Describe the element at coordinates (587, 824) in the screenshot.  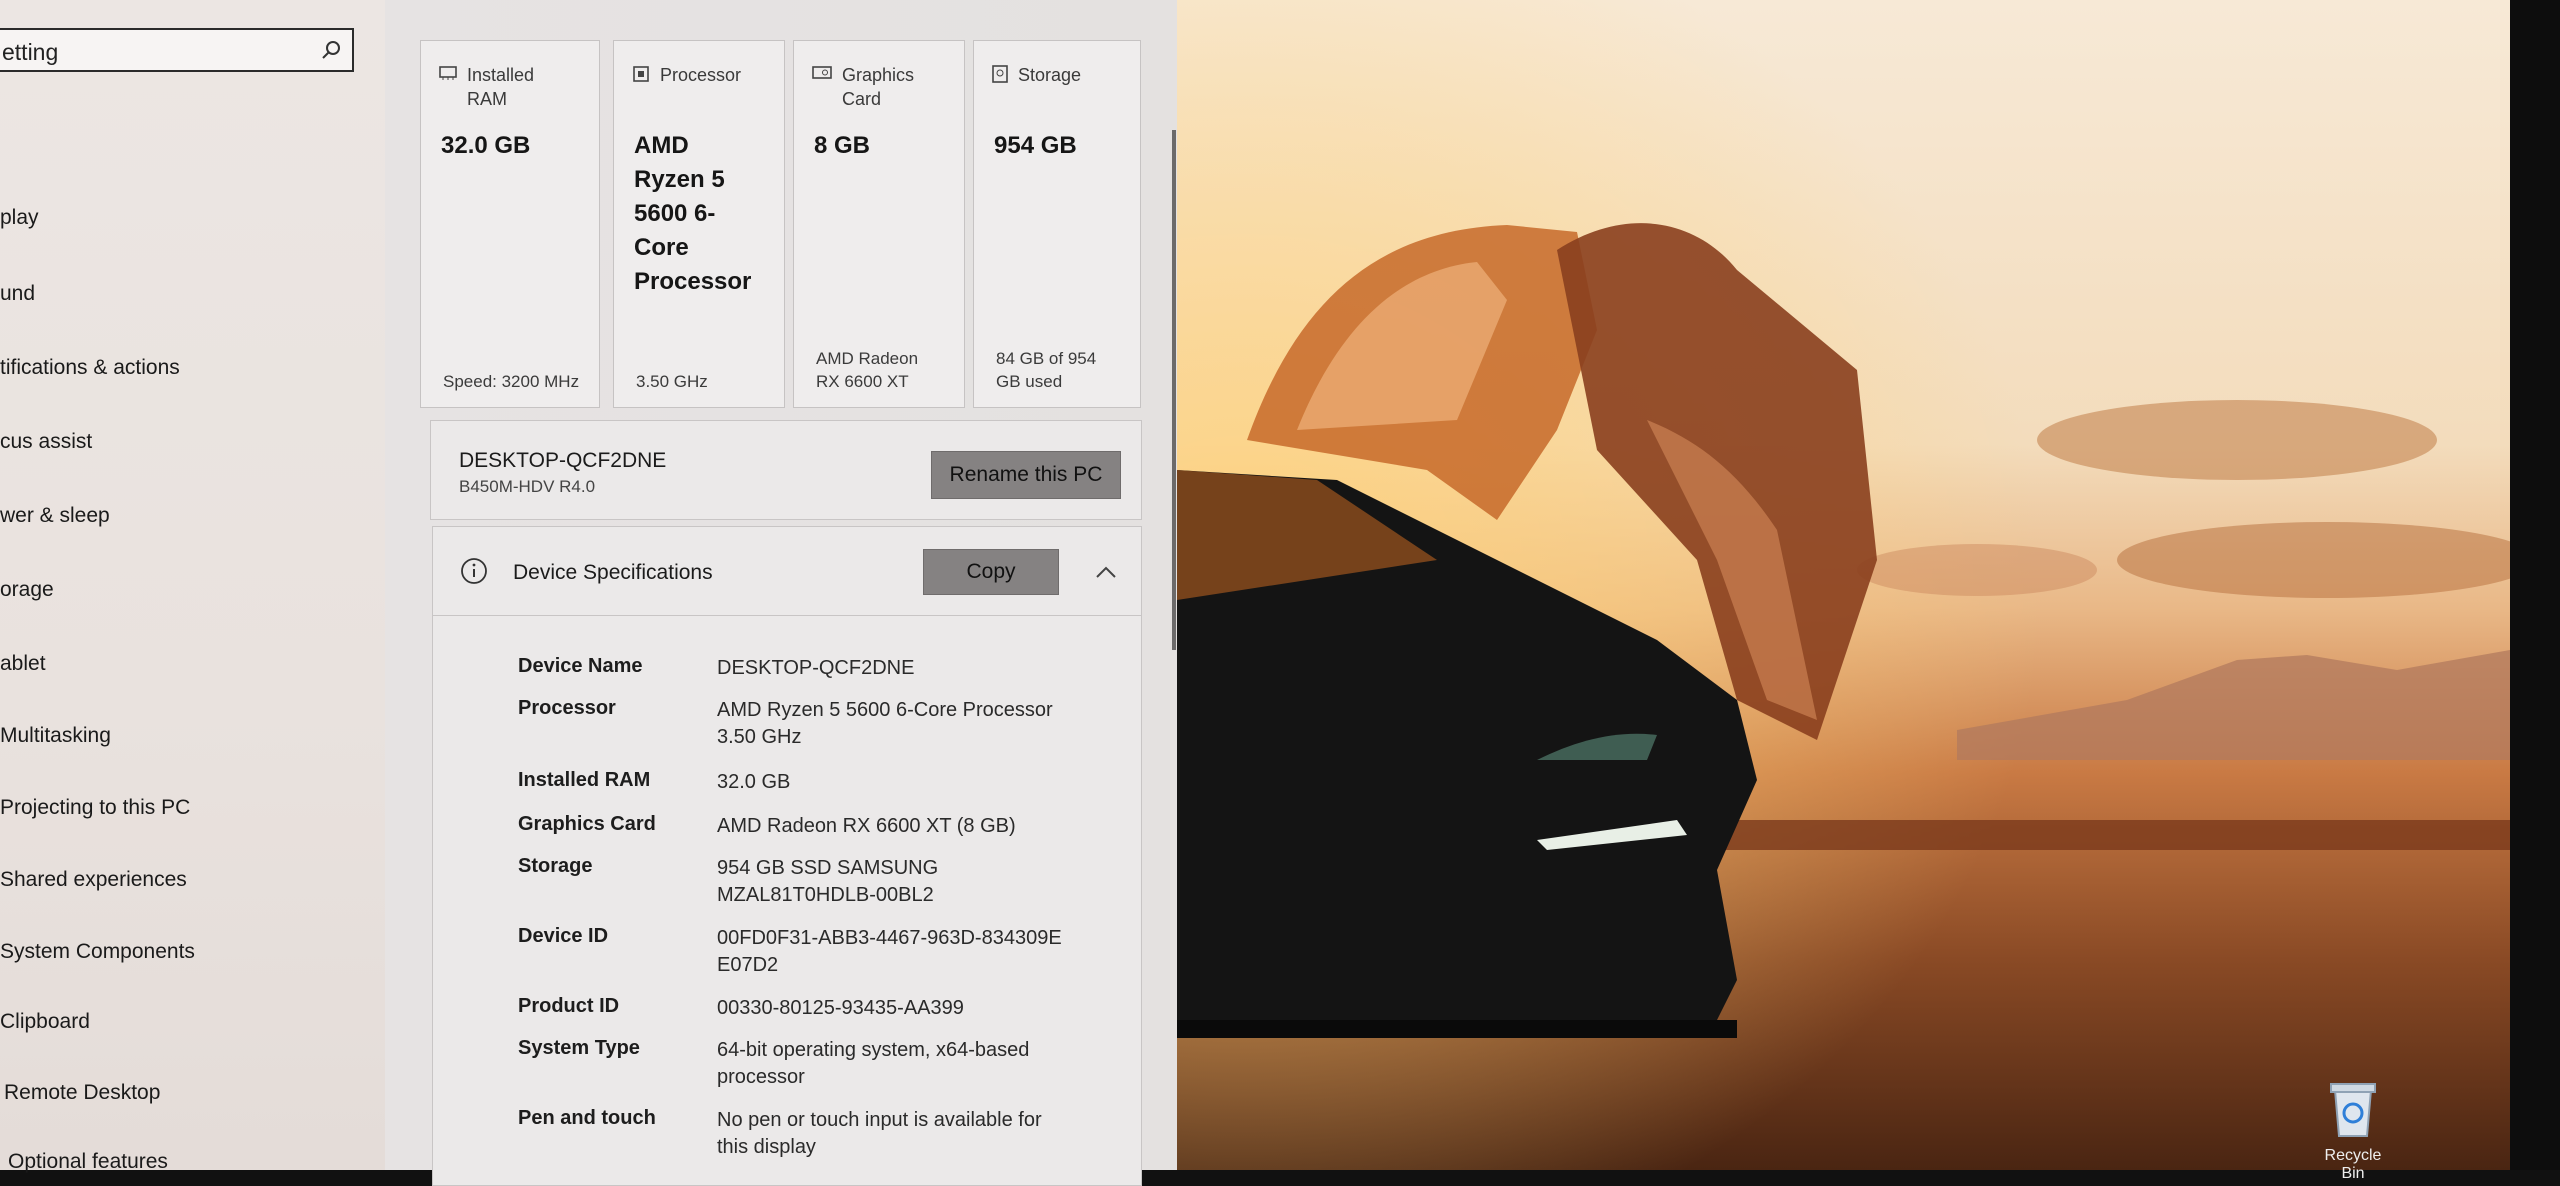
I see `spec-label: Graphics Card` at that location.